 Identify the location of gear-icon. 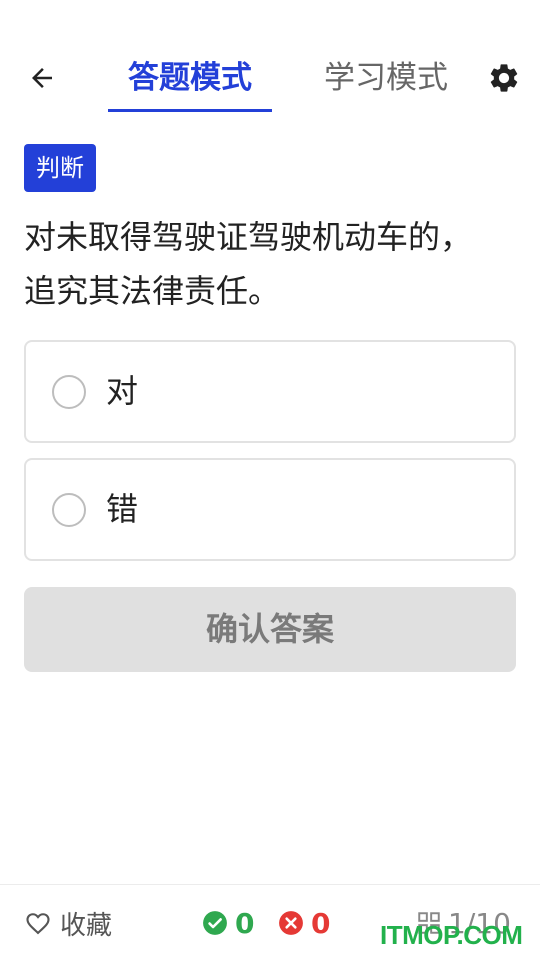
(504, 78).